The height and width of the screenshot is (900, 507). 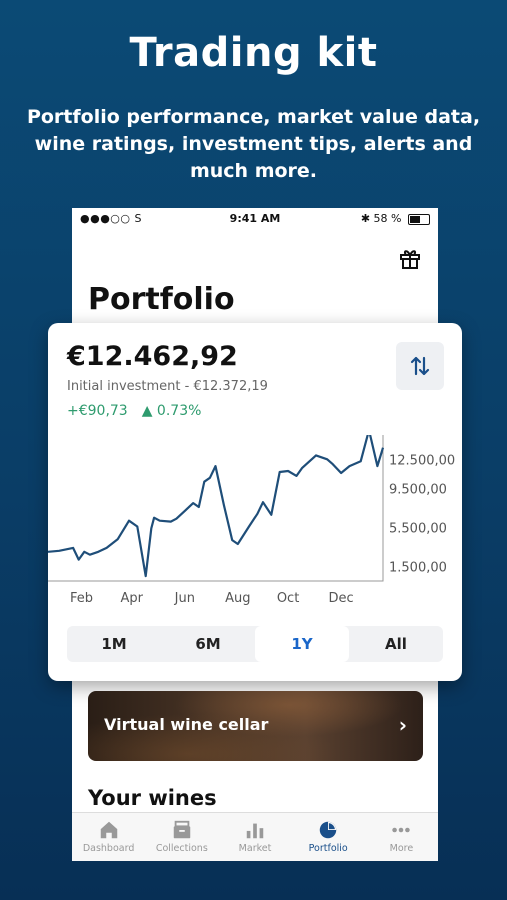 I want to click on x-tick-label: Feb, so click(x=81, y=598).